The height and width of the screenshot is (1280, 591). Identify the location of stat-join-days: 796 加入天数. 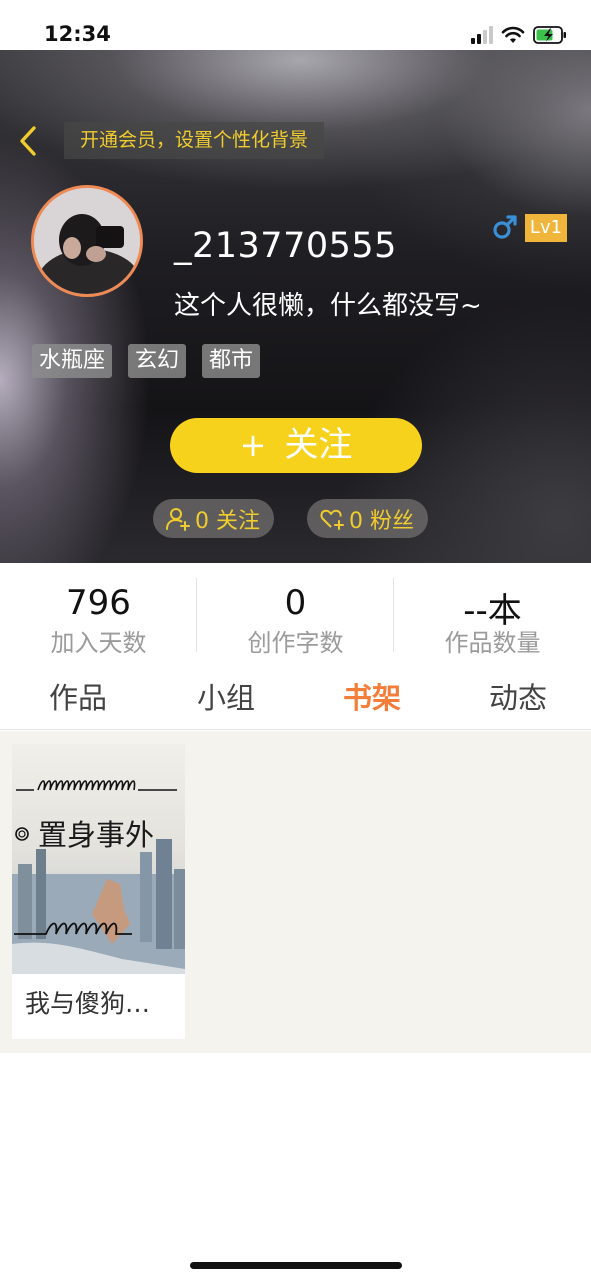
(98, 613).